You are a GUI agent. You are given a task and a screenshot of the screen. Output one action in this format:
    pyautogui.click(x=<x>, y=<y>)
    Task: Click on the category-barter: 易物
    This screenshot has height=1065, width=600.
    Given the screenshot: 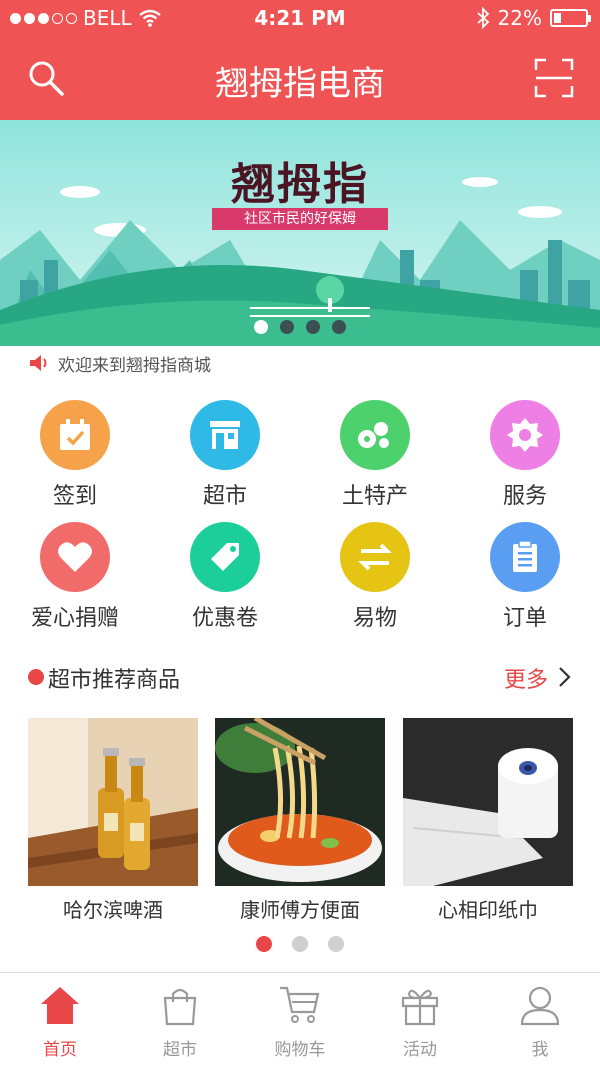 What is the action you would take?
    pyautogui.click(x=375, y=582)
    